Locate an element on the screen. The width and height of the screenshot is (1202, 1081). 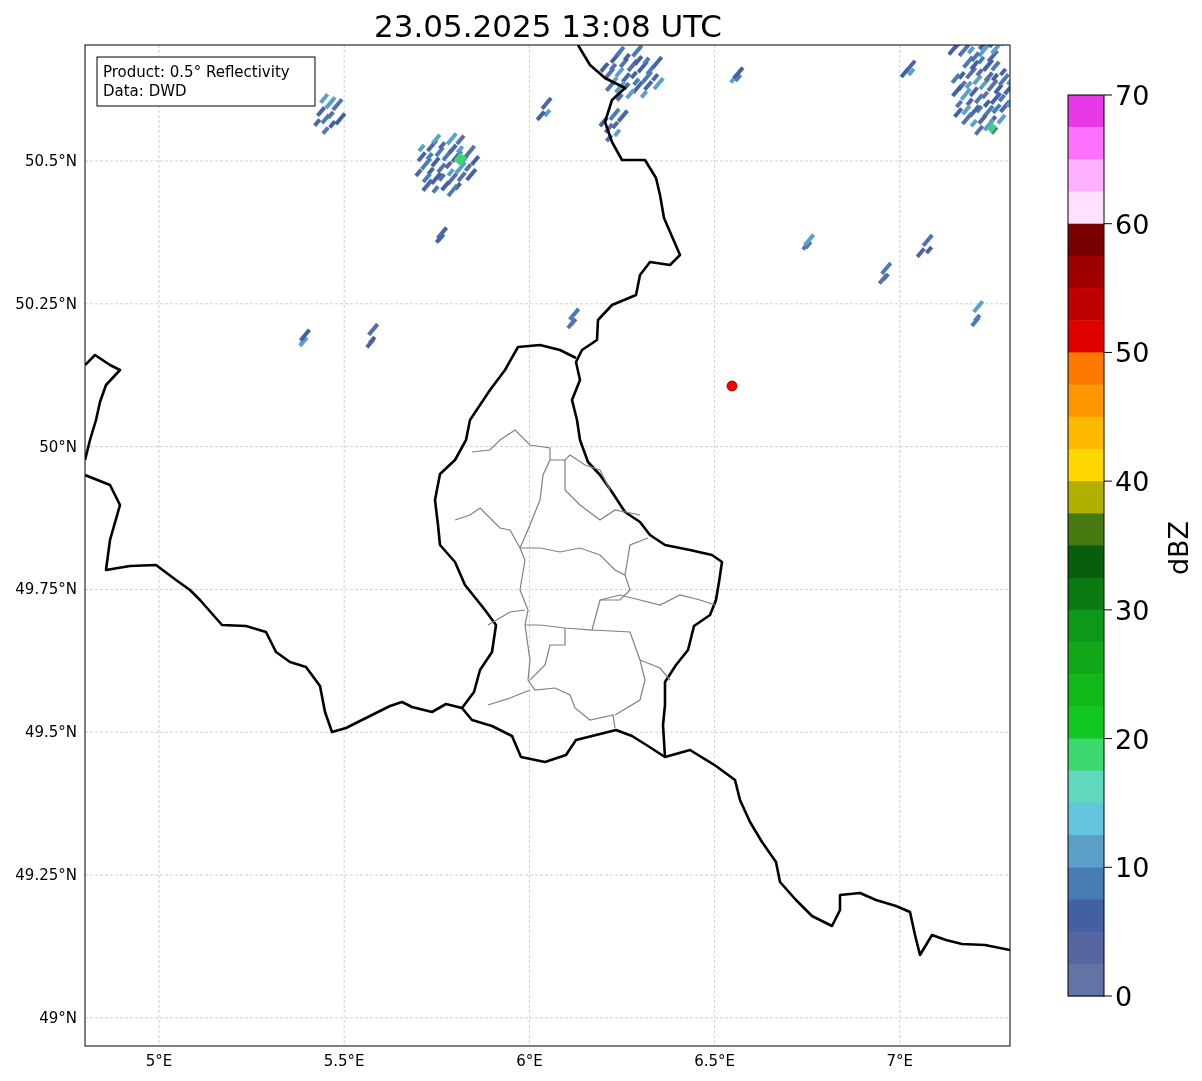
longitude-label: 6°E is located at coordinates (529, 1061).